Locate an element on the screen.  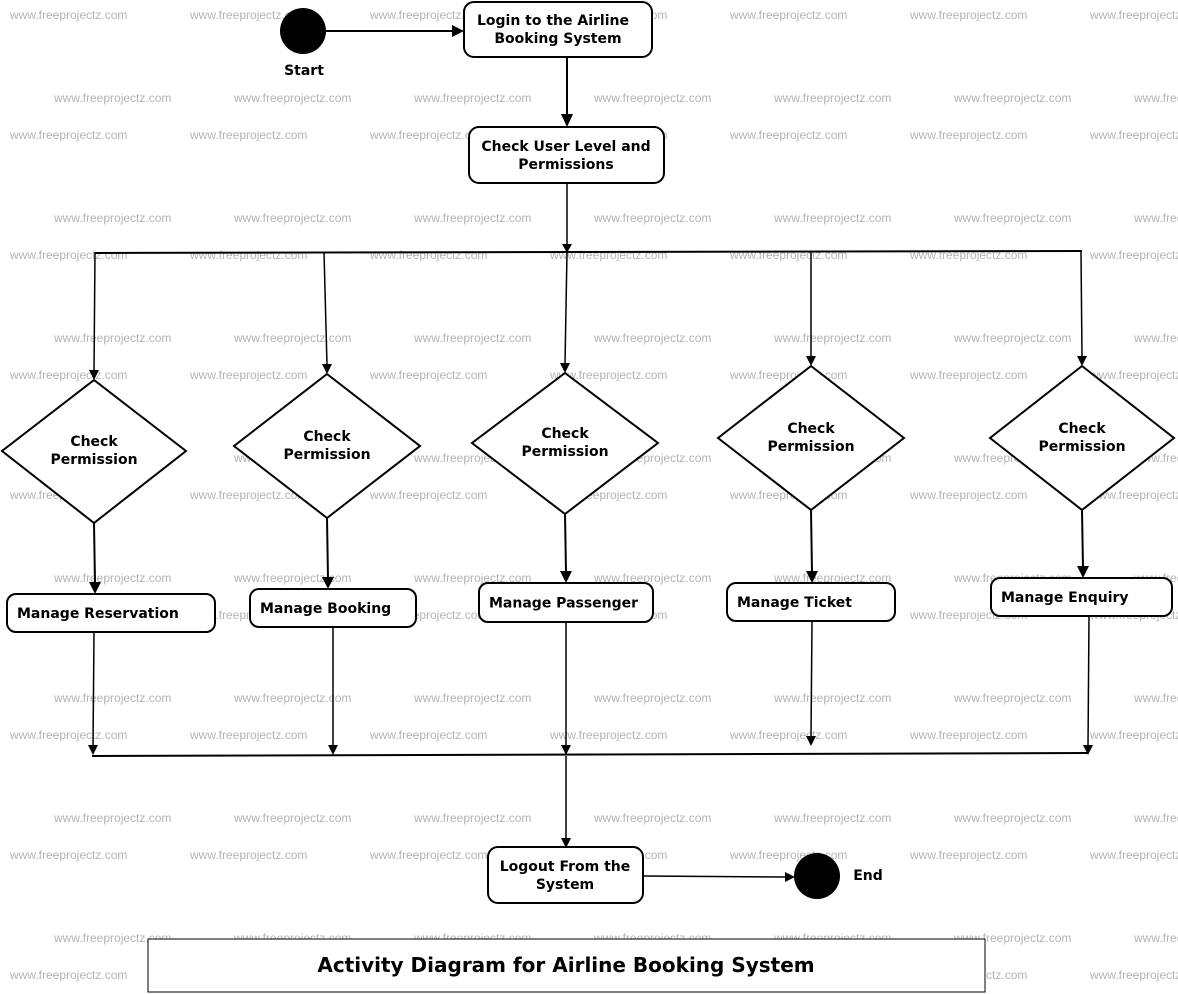
activity-label: Manage Booking is located at coordinates (325, 609).